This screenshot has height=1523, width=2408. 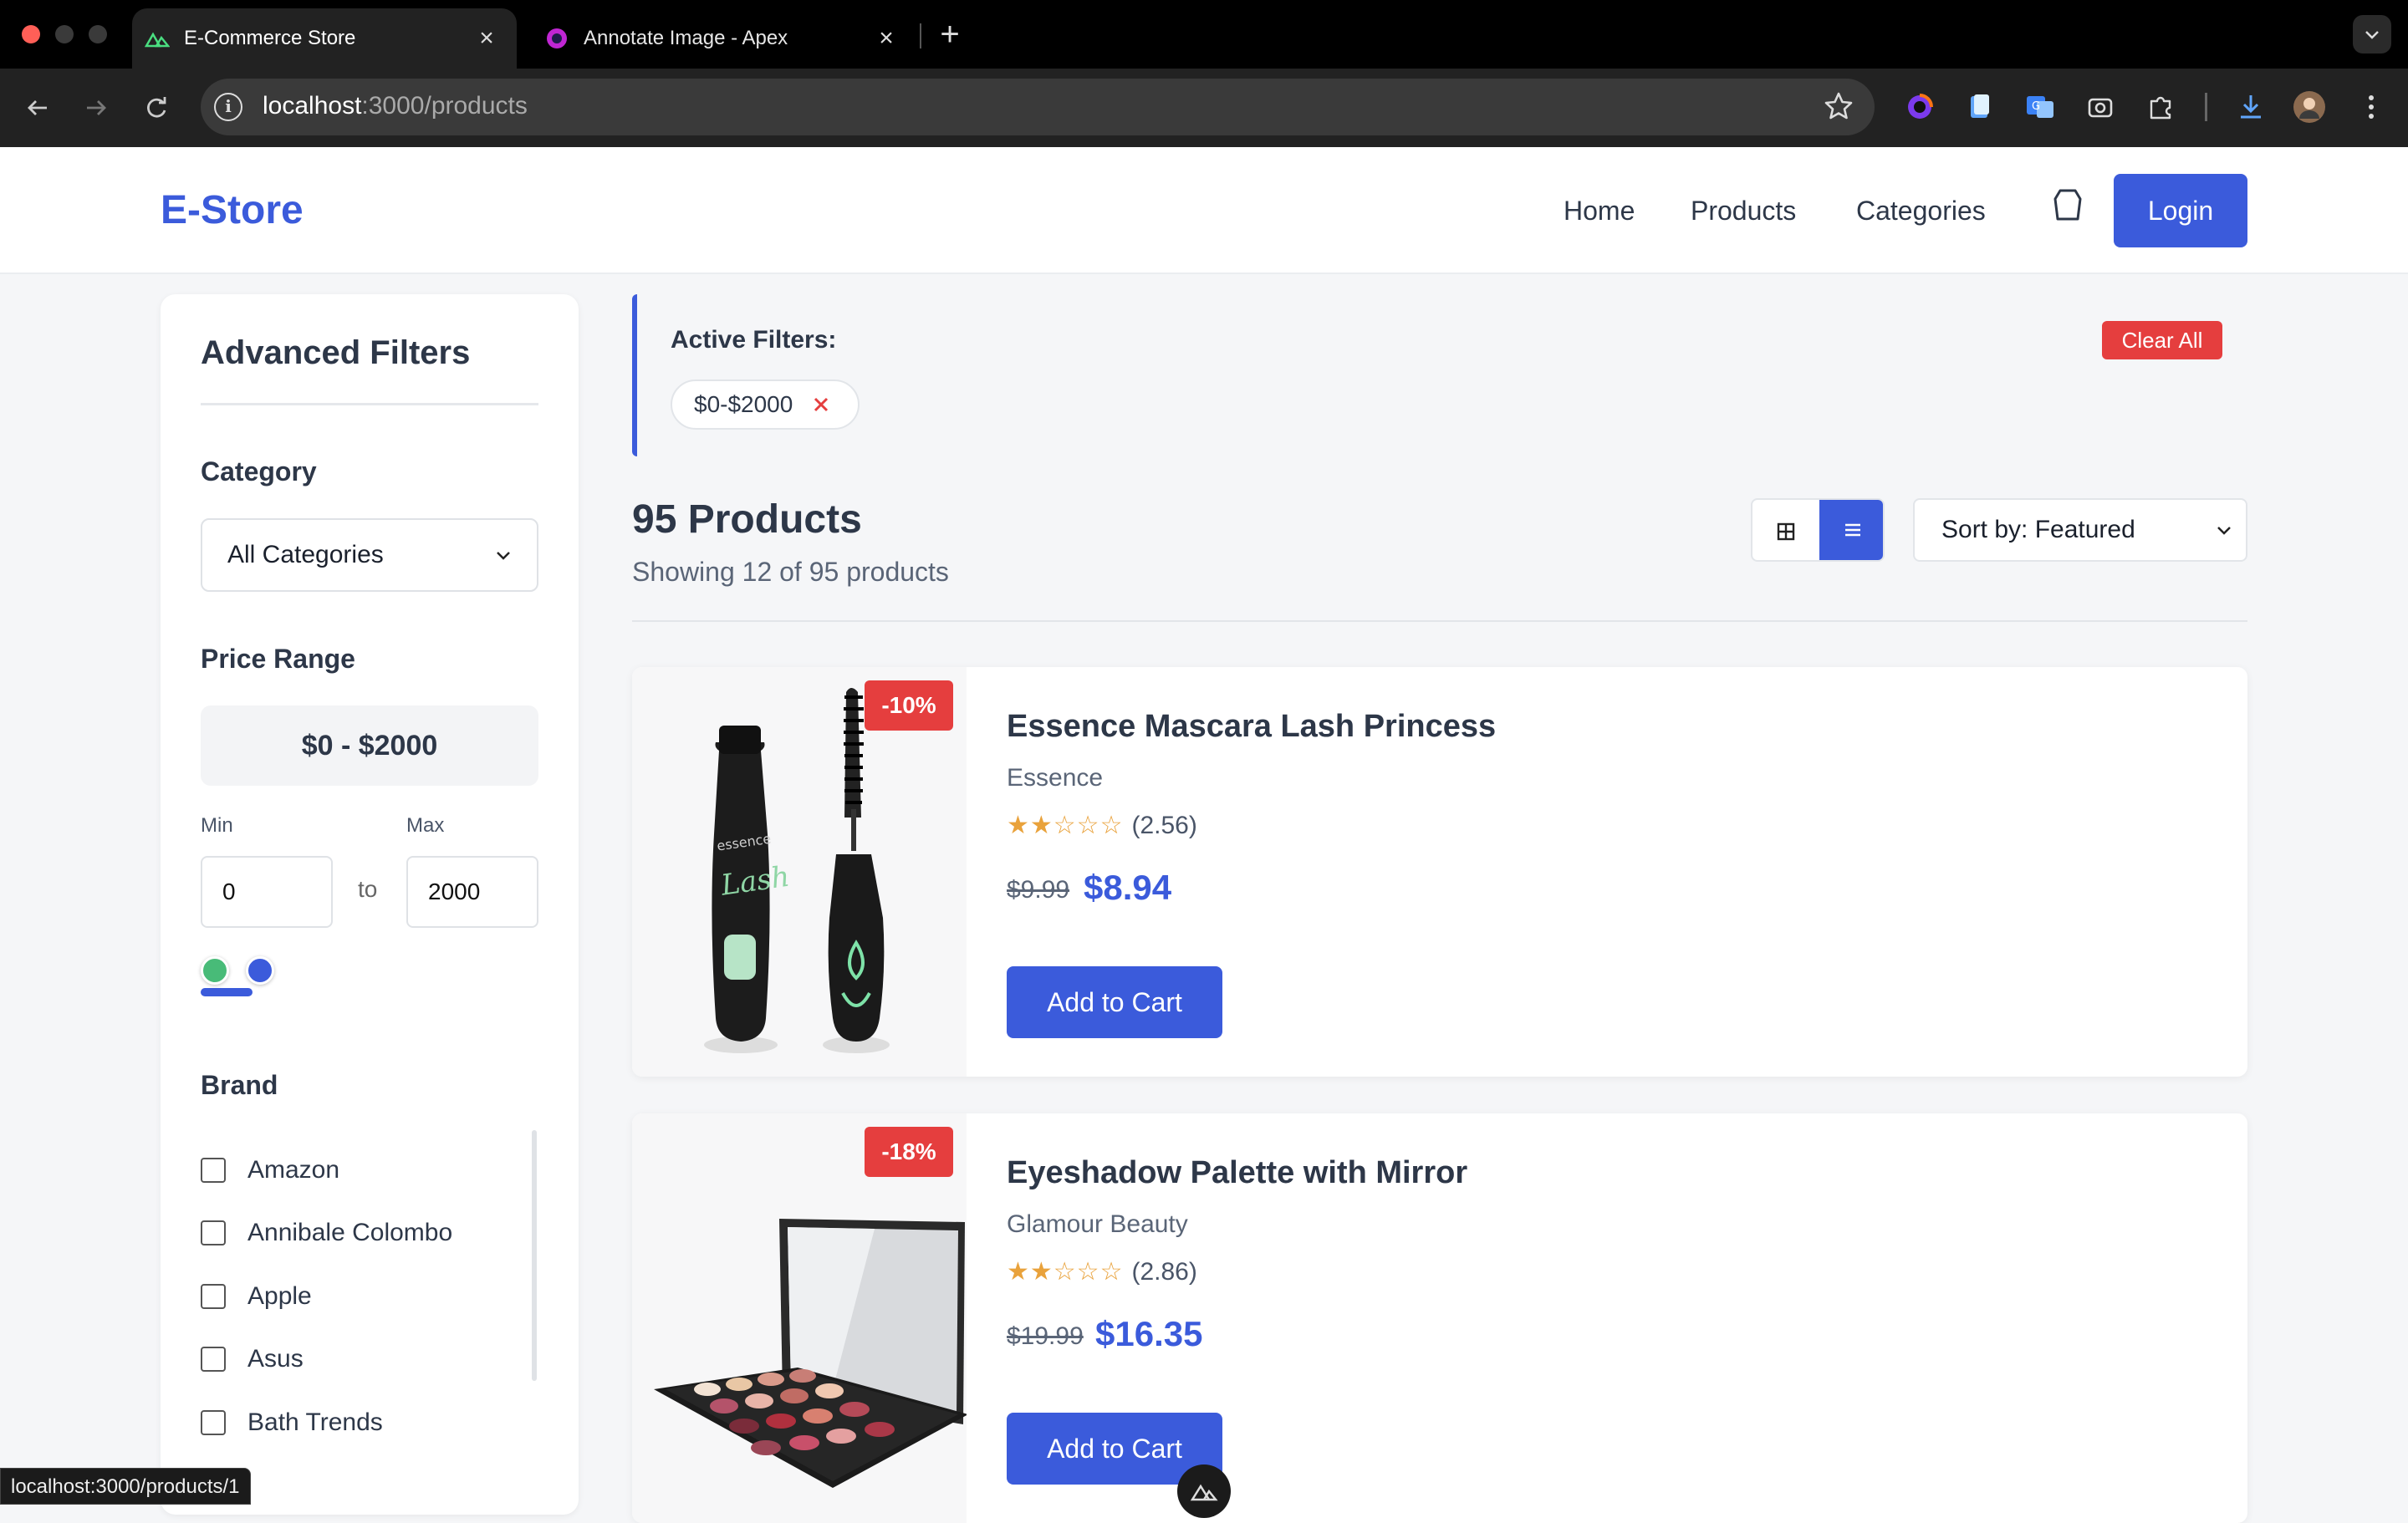 What do you see at coordinates (1839, 107) in the screenshot?
I see `bookmark-star-icon` at bounding box center [1839, 107].